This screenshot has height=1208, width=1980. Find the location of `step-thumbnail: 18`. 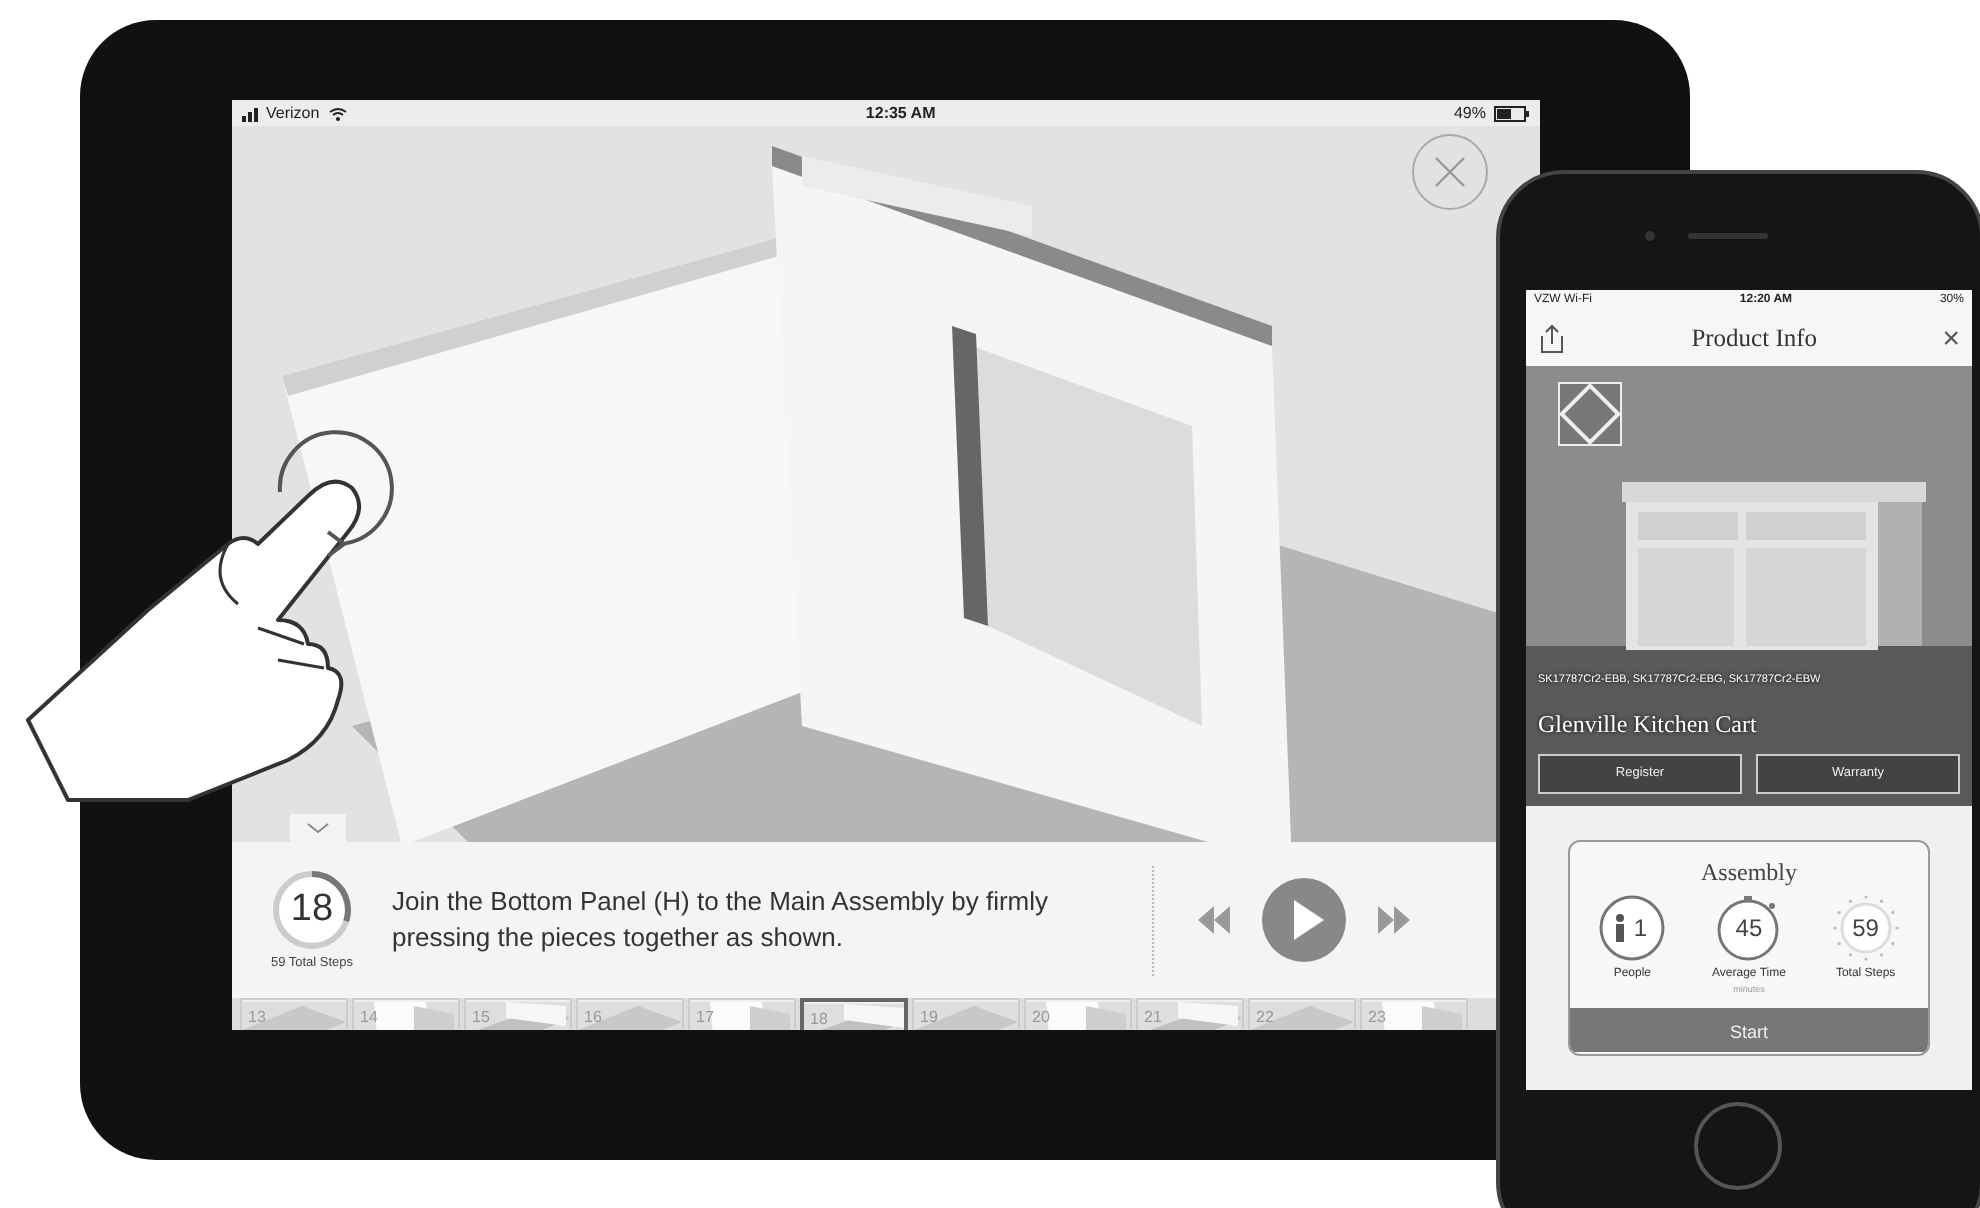

step-thumbnail: 18 is located at coordinates (854, 1014).